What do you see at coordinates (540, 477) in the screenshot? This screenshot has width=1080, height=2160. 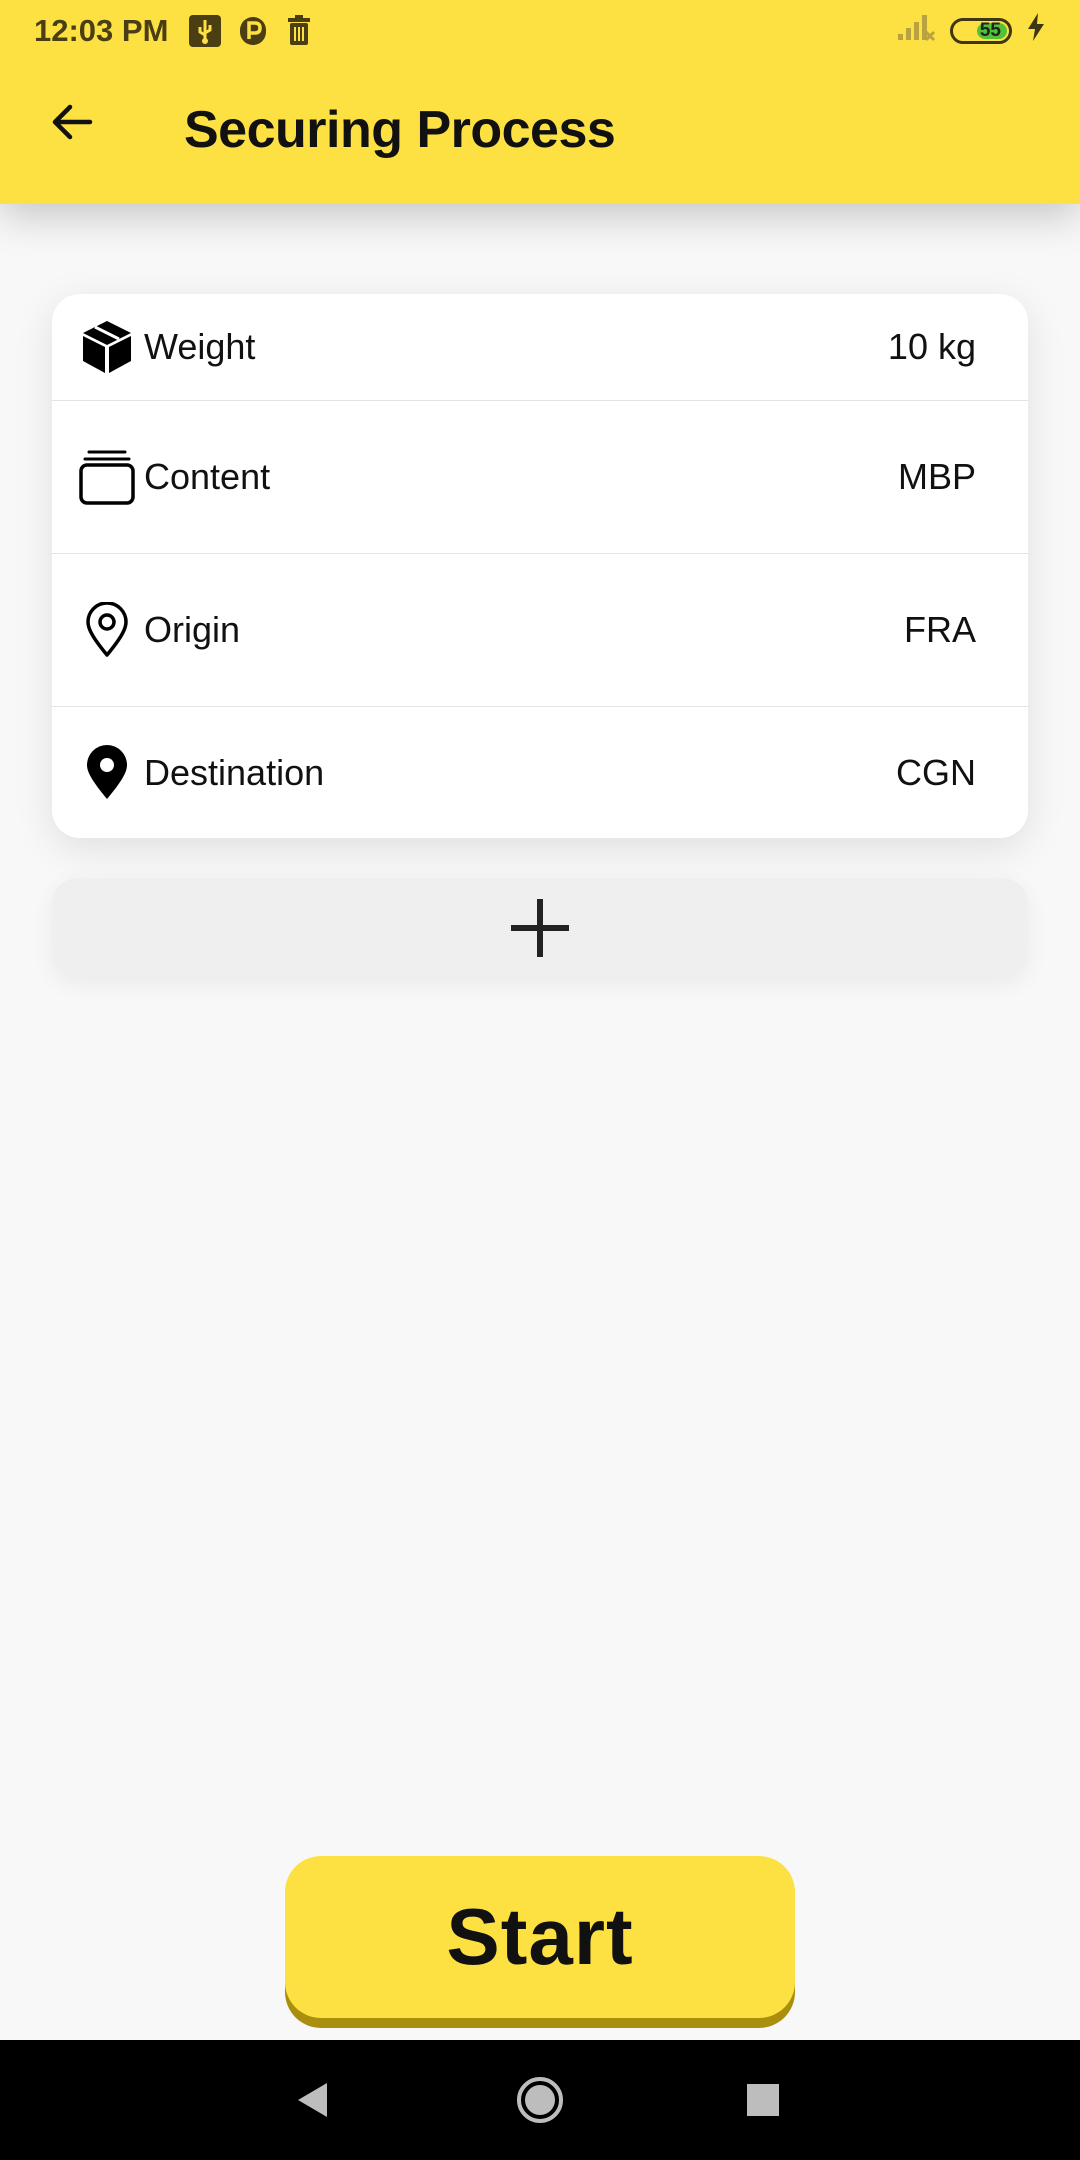 I see `detail-row-content: Content MBP` at bounding box center [540, 477].